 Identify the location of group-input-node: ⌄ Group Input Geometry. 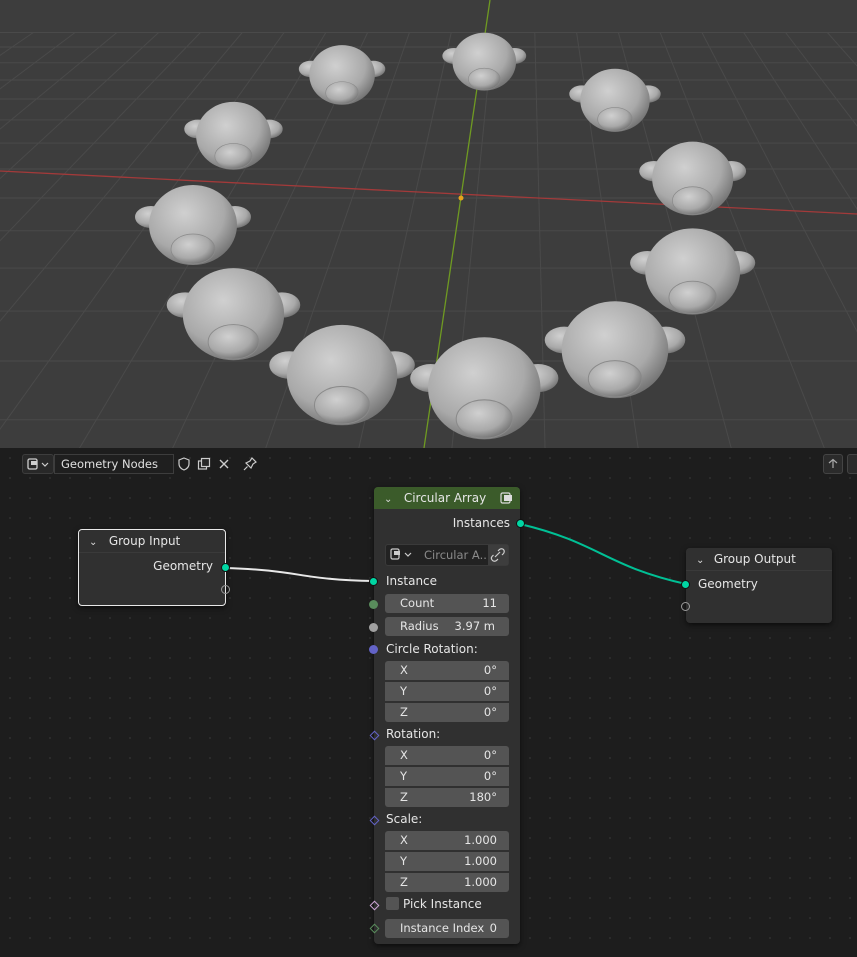
(154, 567).